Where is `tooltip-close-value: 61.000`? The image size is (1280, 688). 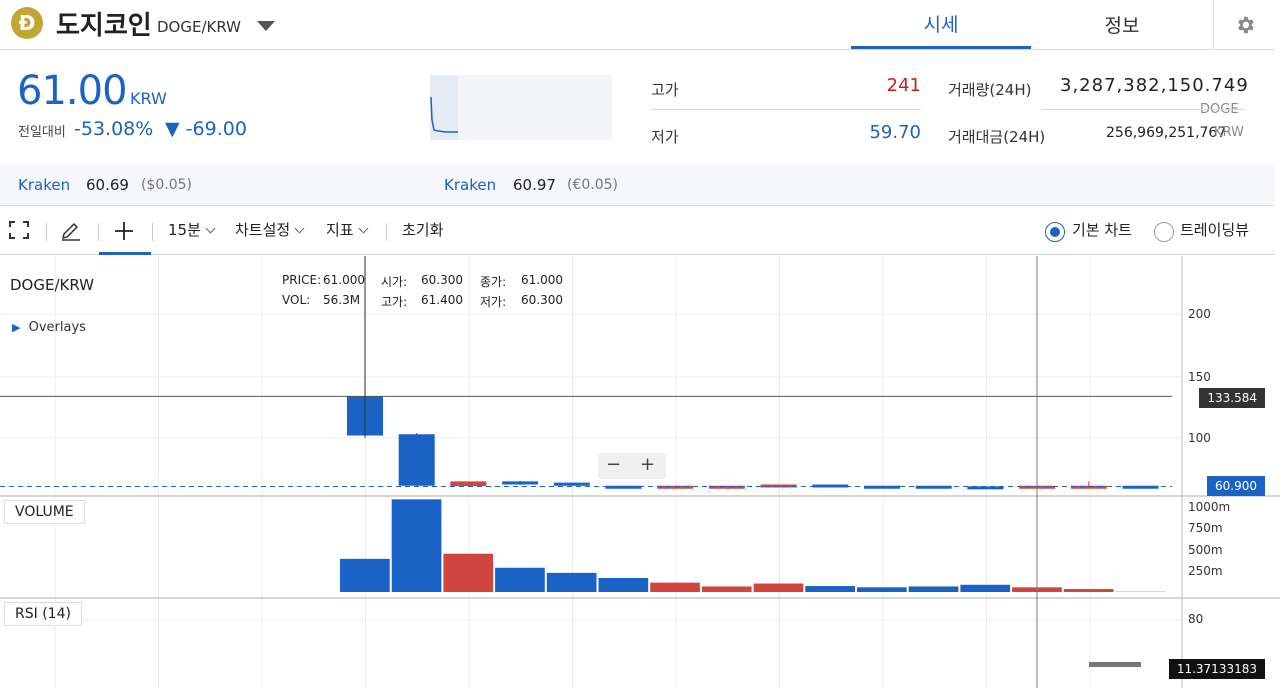 tooltip-close-value: 61.000 is located at coordinates (542, 280).